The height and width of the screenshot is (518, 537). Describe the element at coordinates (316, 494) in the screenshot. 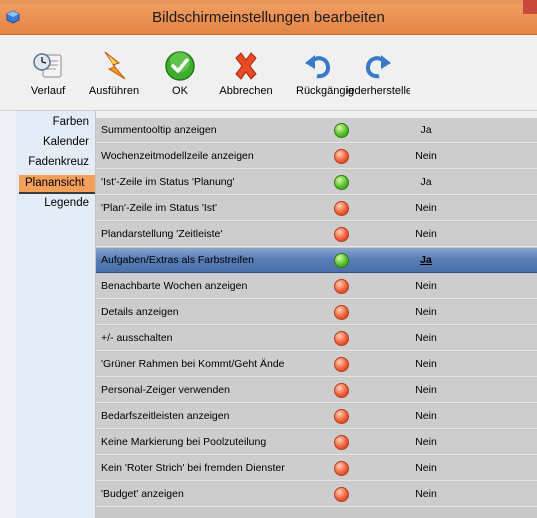

I see `settings-row: 'Budget' anzeigen Nein` at that location.